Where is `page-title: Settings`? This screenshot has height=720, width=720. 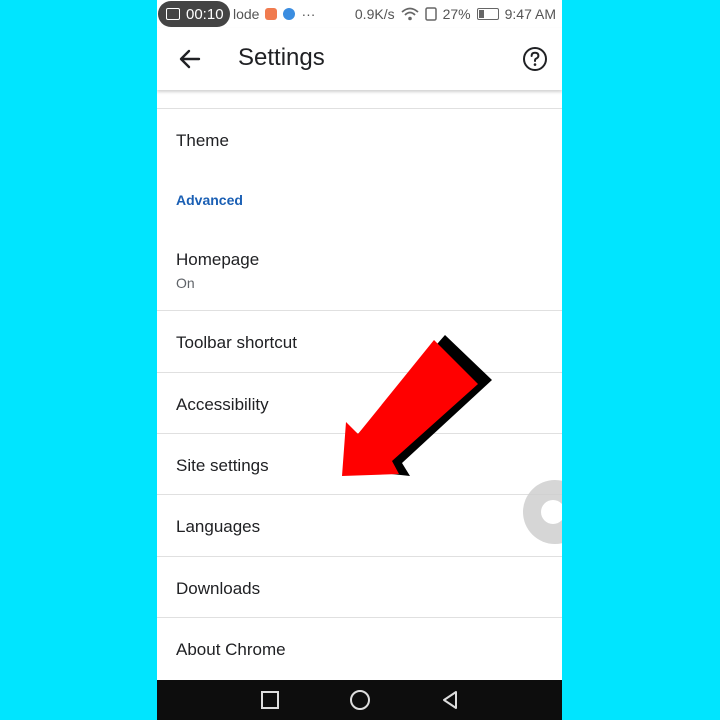 page-title: Settings is located at coordinates (281, 57).